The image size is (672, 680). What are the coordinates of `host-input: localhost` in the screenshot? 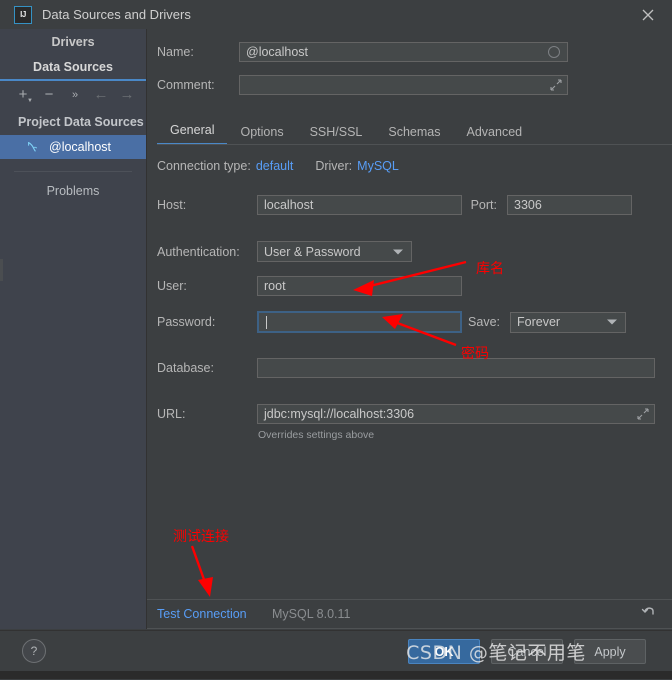 It's located at (359, 205).